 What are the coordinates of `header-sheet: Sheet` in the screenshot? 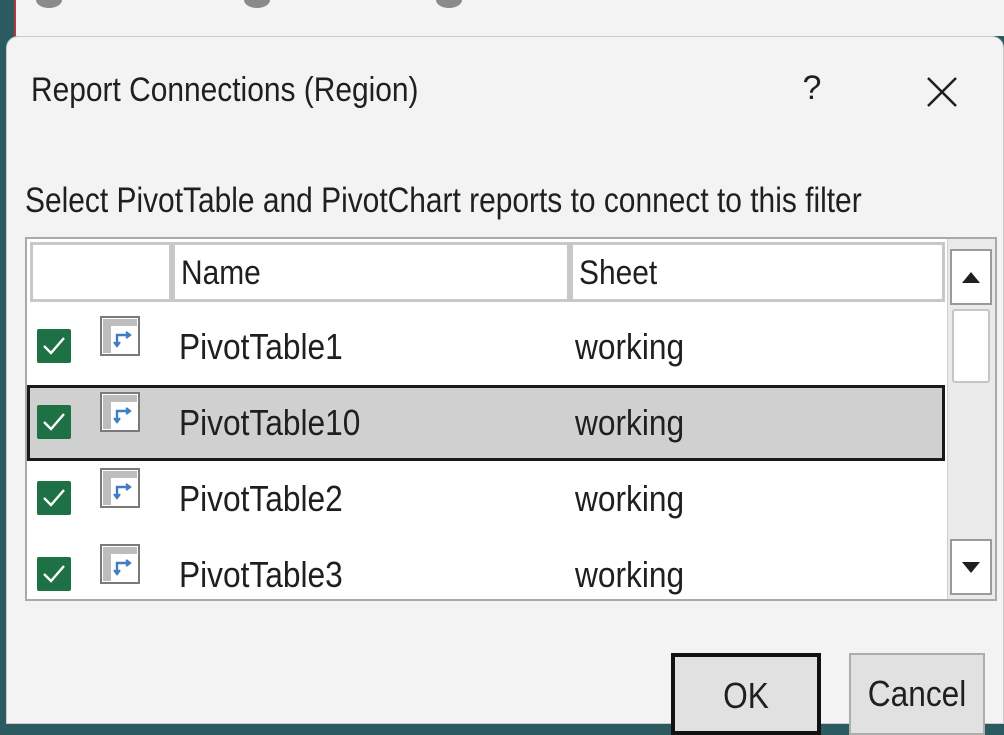 It's located at (757, 272).